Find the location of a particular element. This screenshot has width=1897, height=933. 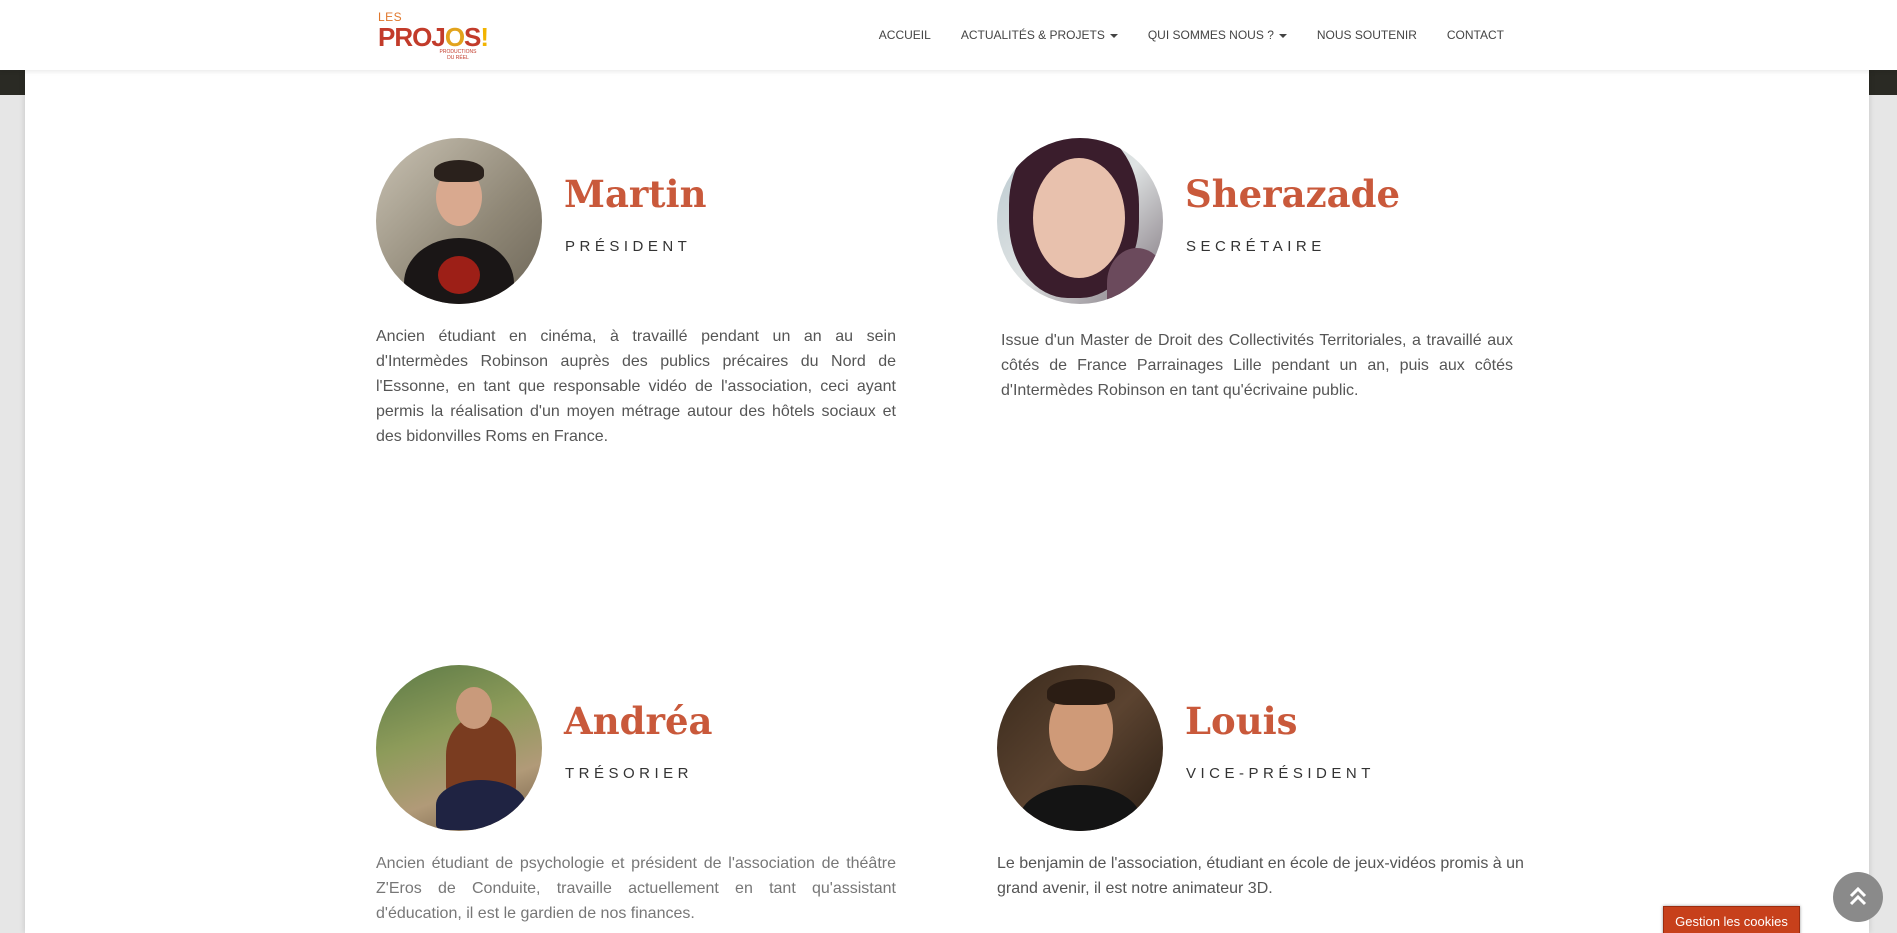

site-logo: LES PROJOS! PRODUCTIONS DU RÉEL is located at coordinates (433, 35).